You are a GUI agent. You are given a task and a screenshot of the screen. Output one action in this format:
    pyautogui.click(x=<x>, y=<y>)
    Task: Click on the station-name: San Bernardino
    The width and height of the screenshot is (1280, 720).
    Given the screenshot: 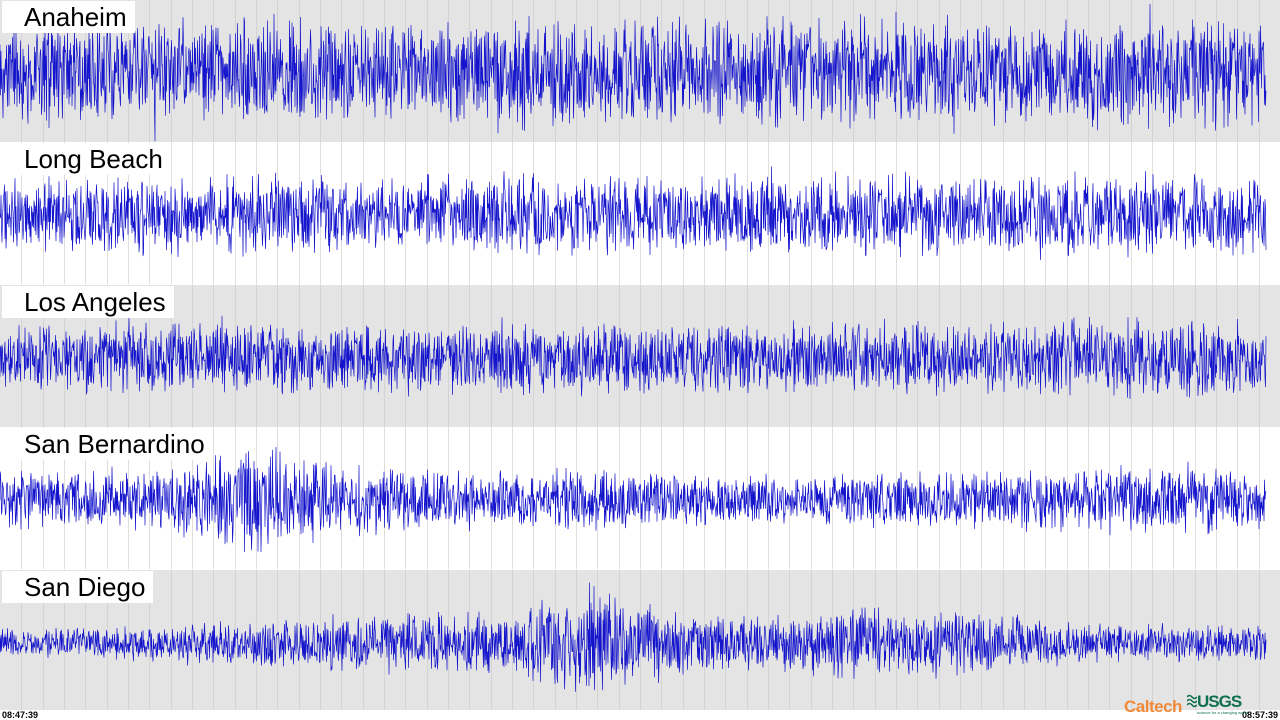 What is the action you would take?
    pyautogui.click(x=107, y=444)
    